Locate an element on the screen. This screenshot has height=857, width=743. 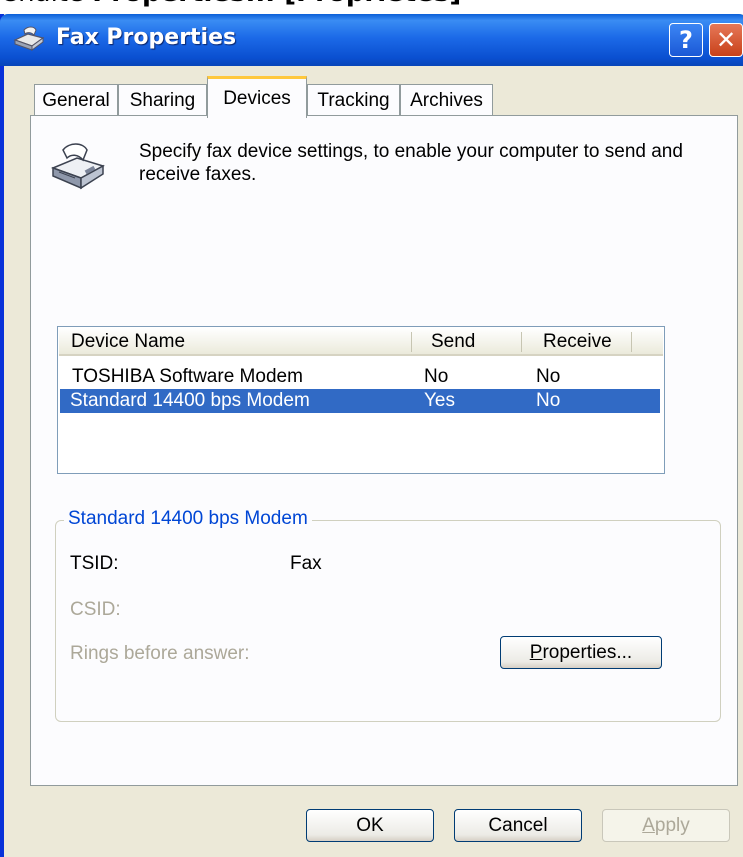
device-name-cell: Standard 14400 bps Modem is located at coordinates (190, 400).